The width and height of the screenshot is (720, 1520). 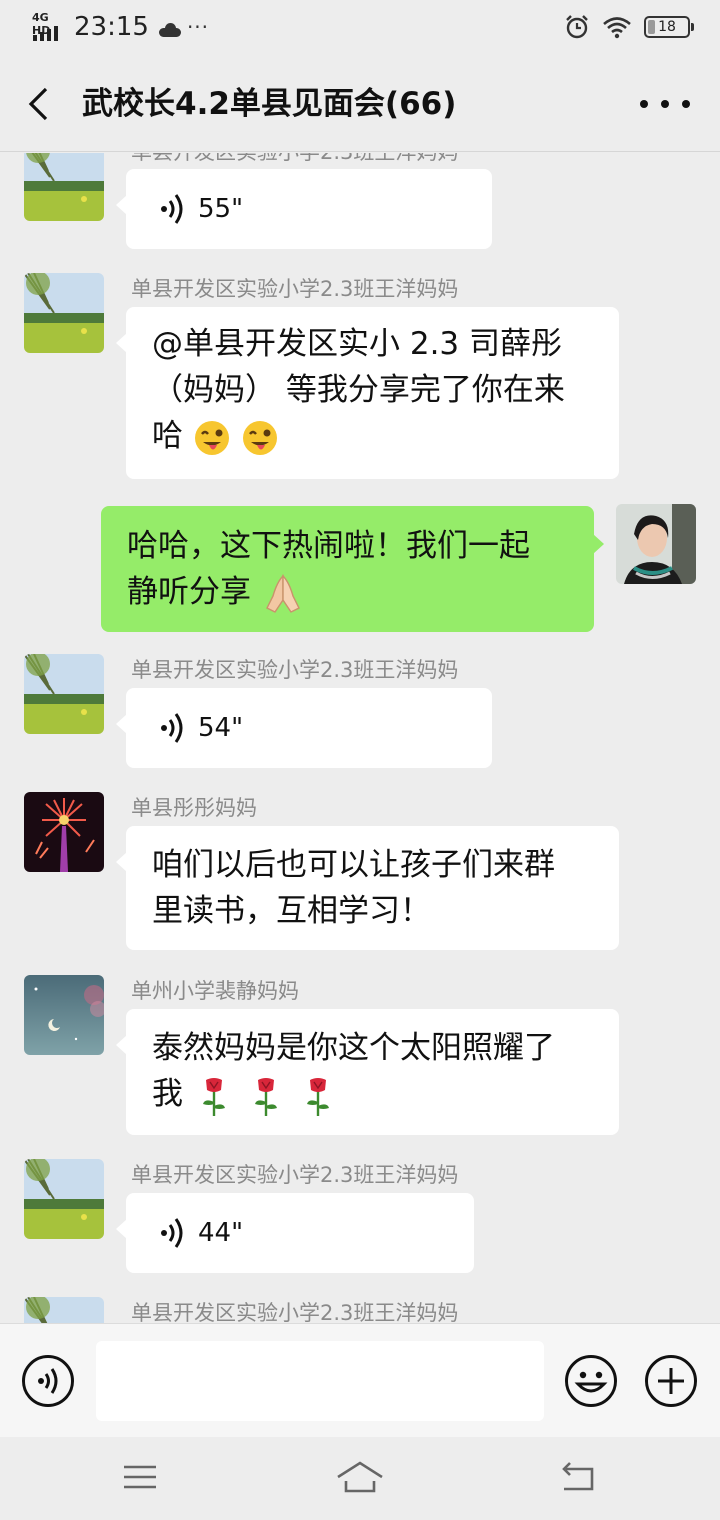 I want to click on status-bar: 4G HD 23:15 ··· 18, so click(x=360, y=28).